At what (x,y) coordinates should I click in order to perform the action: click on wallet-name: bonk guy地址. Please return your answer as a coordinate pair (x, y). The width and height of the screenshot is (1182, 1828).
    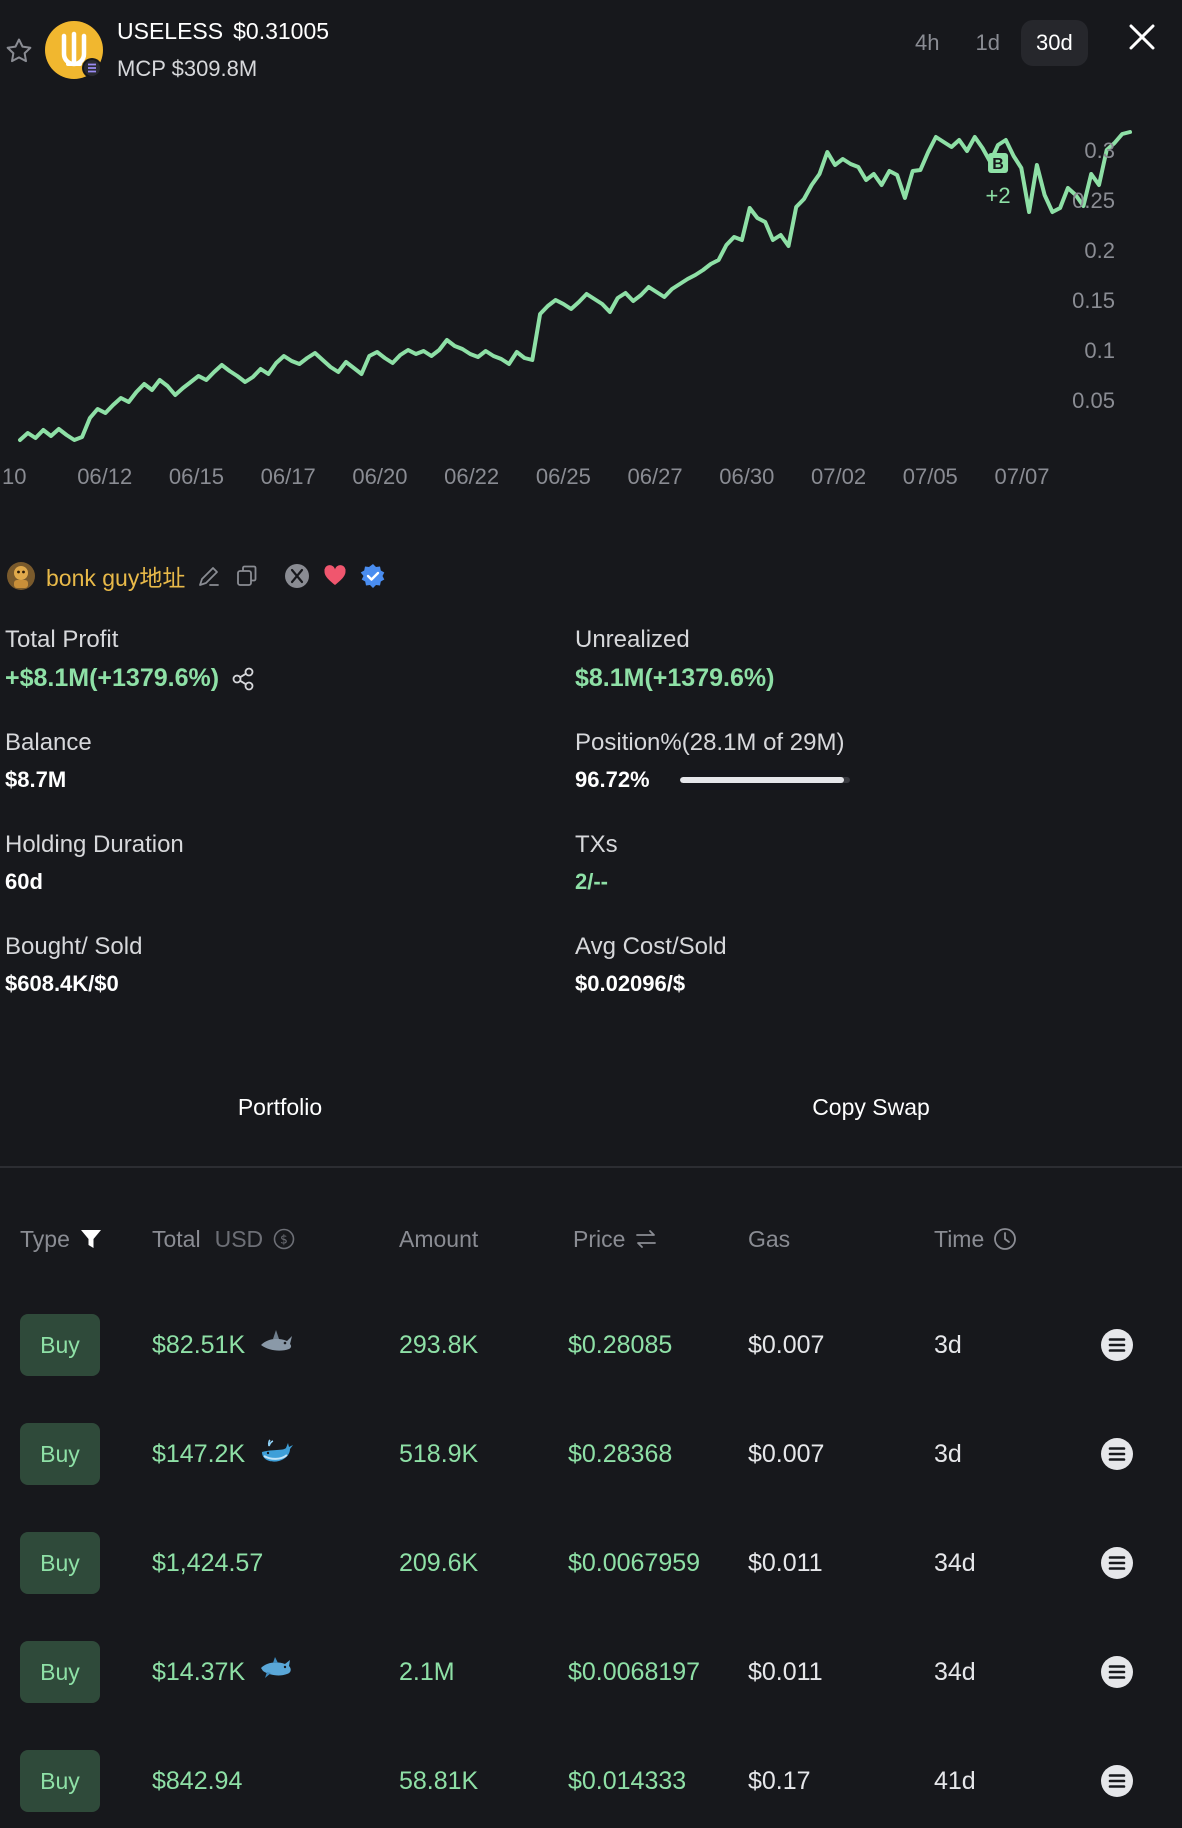
    Looking at the image, I should click on (116, 578).